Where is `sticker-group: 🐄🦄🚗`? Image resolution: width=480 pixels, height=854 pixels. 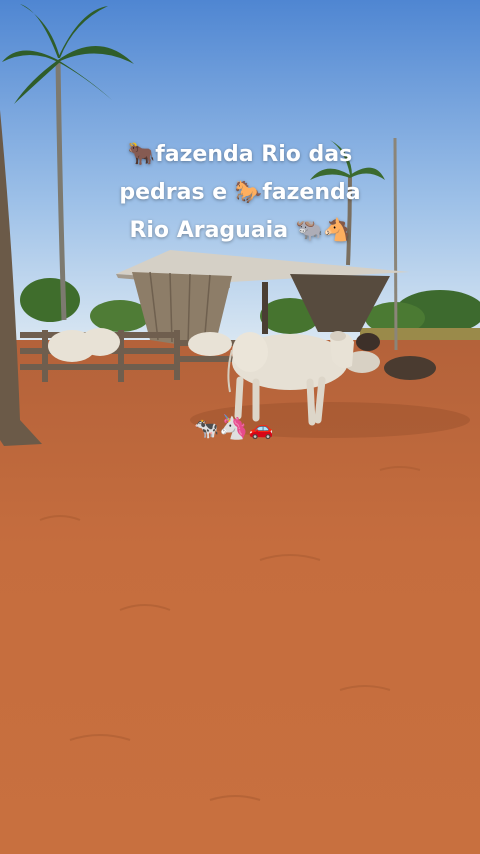 sticker-group: 🐄🦄🚗 is located at coordinates (234, 427).